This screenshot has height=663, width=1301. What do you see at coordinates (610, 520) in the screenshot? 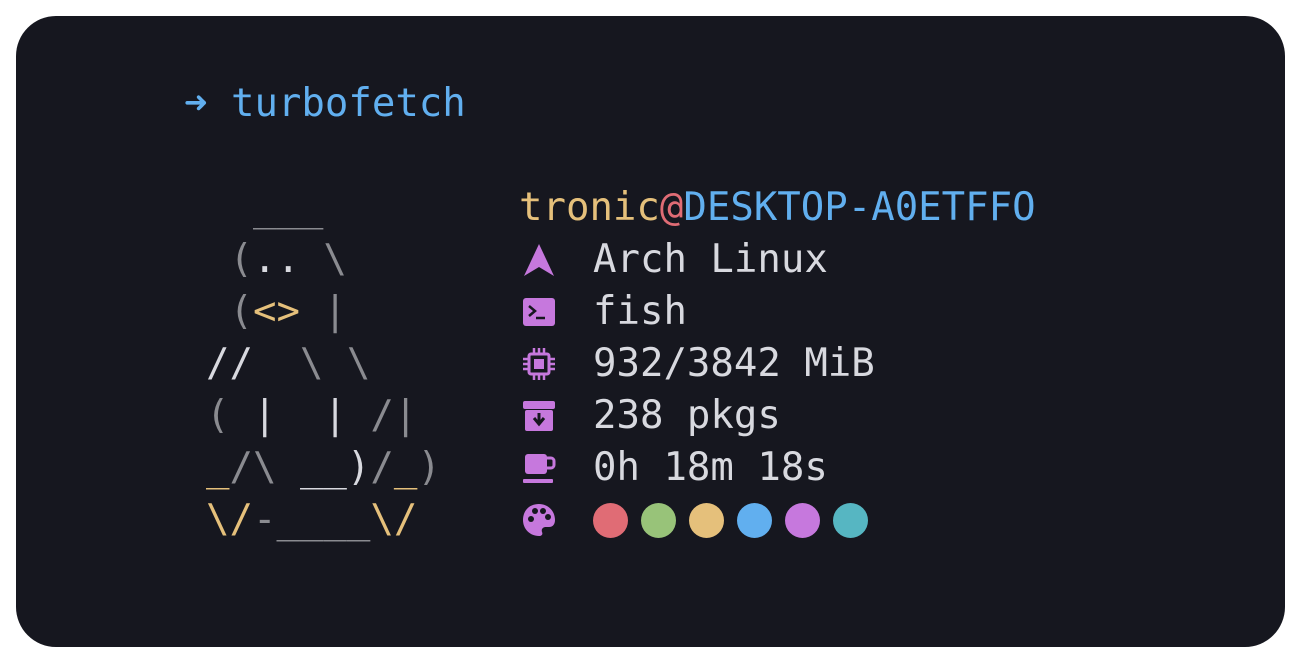
I see `color-swatch-red` at bounding box center [610, 520].